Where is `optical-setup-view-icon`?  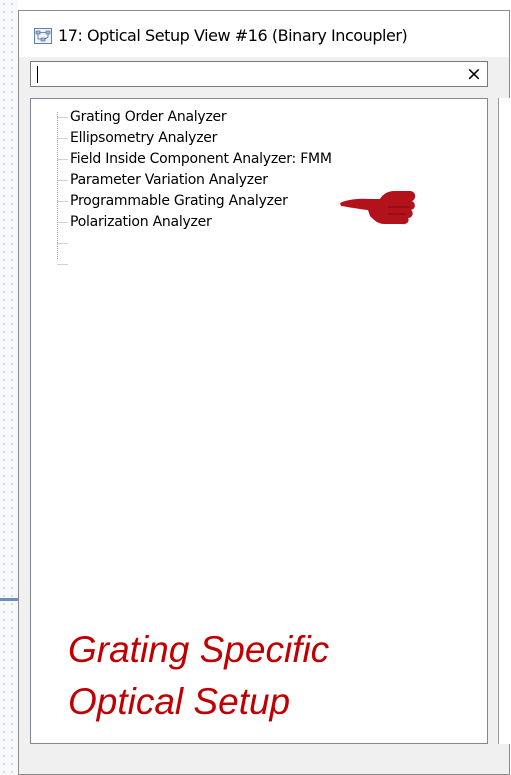 optical-setup-view-icon is located at coordinates (43, 36).